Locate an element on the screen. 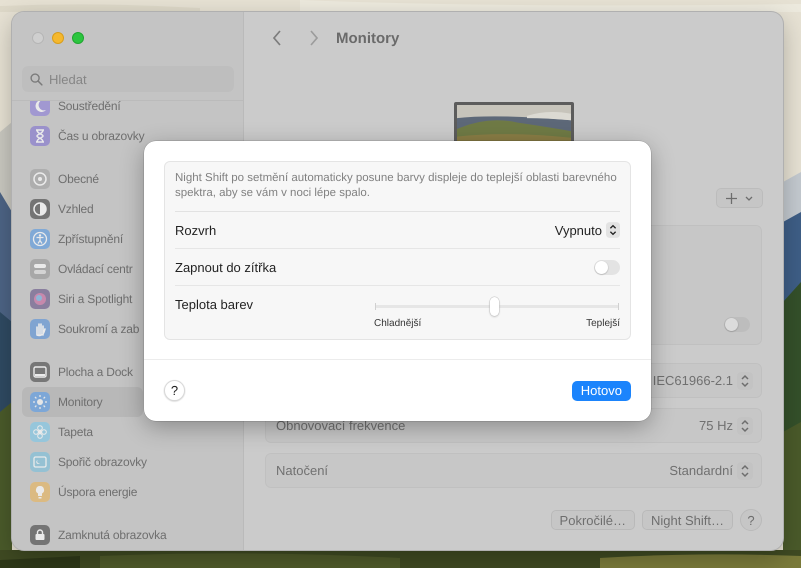  row-label: Obnovovací frekvence is located at coordinates (341, 425).